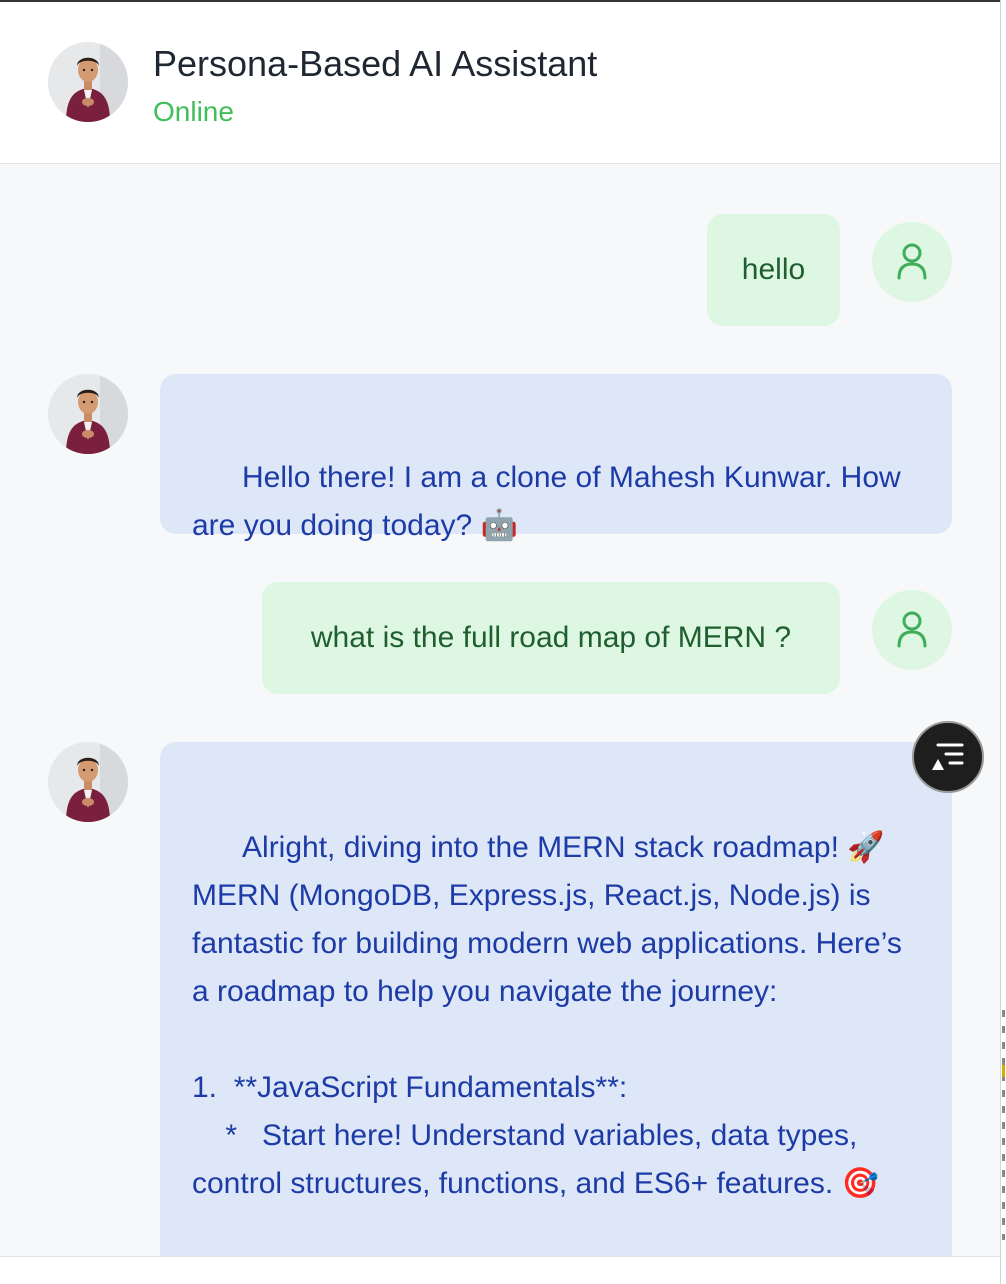 This screenshot has width=1006, height=1284. I want to click on edge-indicator, so click(1003, 1125).